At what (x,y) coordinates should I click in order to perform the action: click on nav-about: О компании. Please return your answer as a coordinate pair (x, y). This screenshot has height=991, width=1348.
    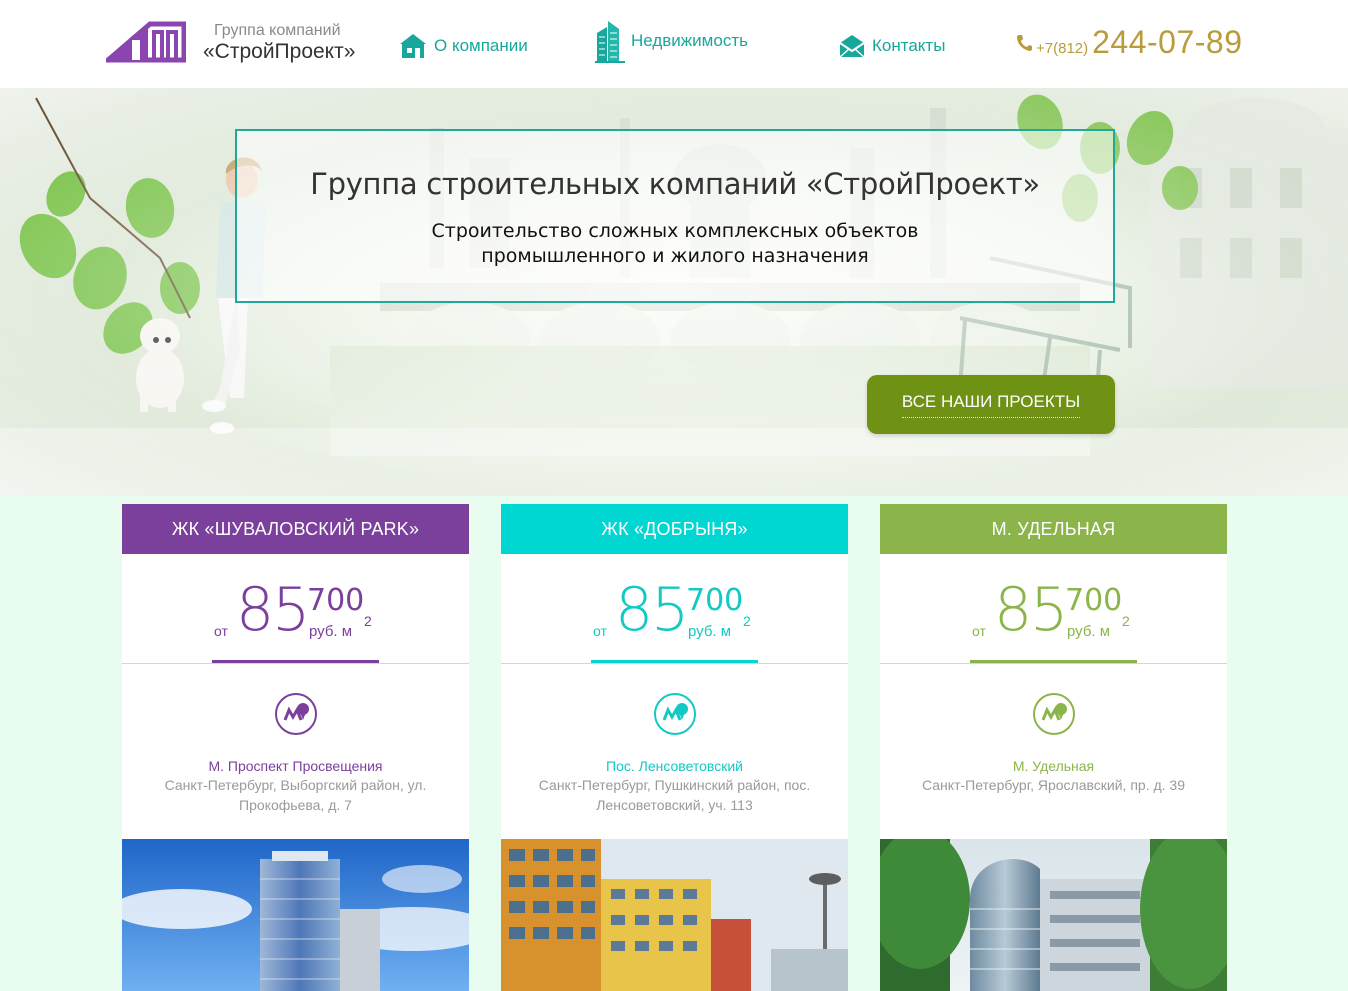
    Looking at the image, I should click on (463, 46).